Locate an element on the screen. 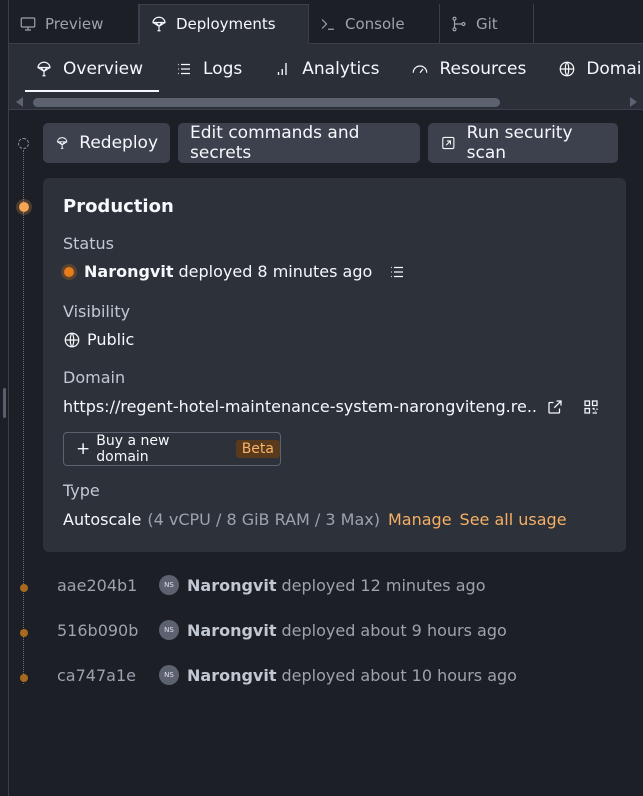  domain-label: Domain is located at coordinates (94, 377).